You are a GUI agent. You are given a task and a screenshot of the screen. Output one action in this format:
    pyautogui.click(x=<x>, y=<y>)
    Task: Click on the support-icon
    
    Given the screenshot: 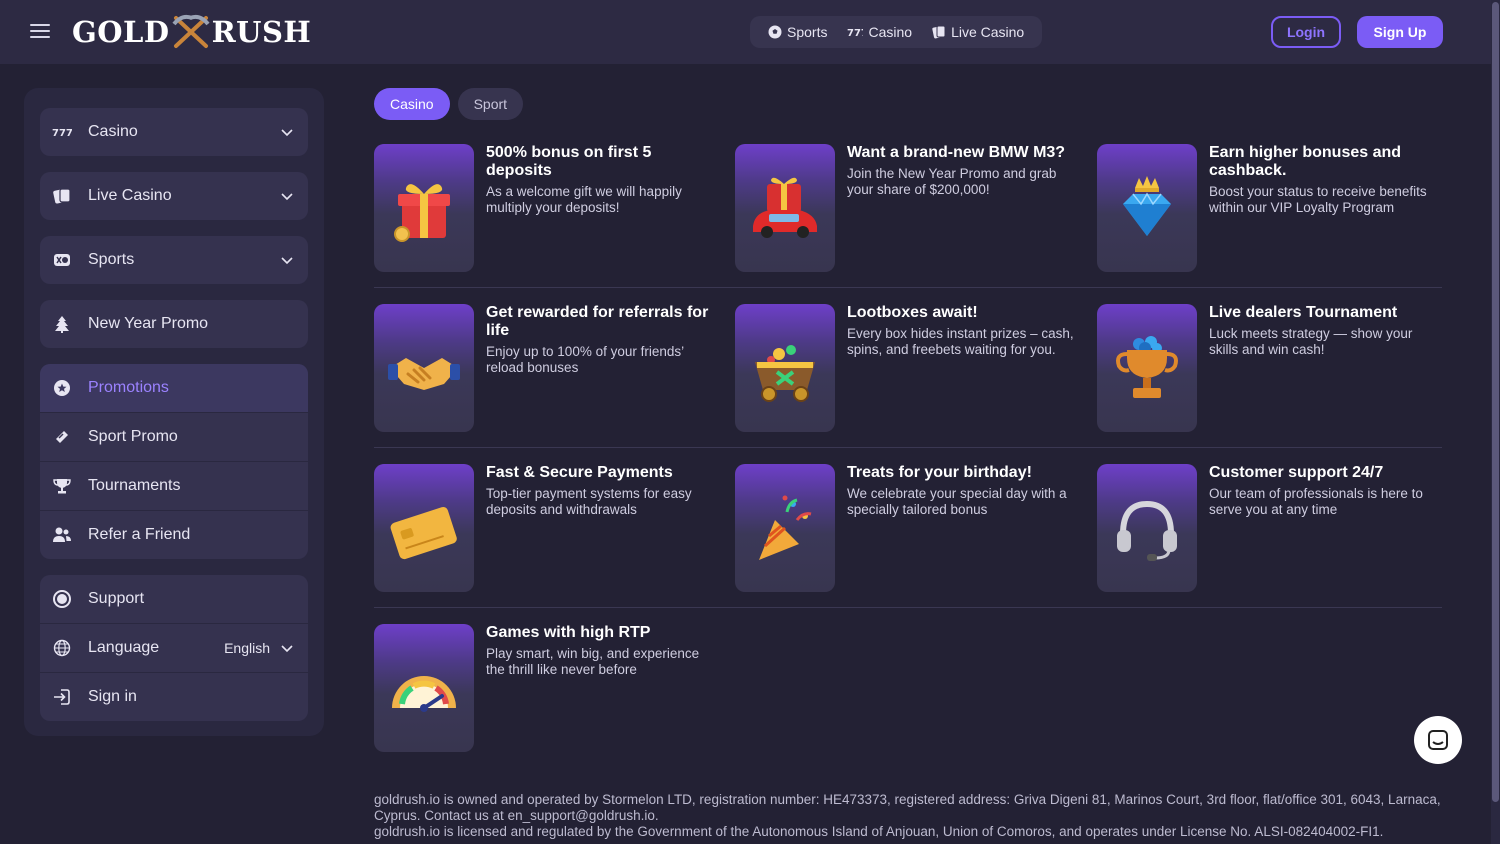 What is the action you would take?
    pyautogui.click(x=62, y=599)
    